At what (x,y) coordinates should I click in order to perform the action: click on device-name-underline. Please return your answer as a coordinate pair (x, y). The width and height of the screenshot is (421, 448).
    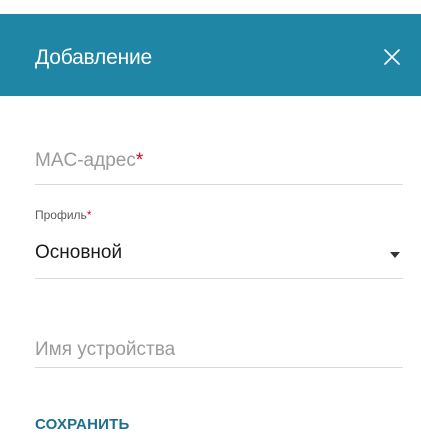
    Looking at the image, I should click on (219, 367).